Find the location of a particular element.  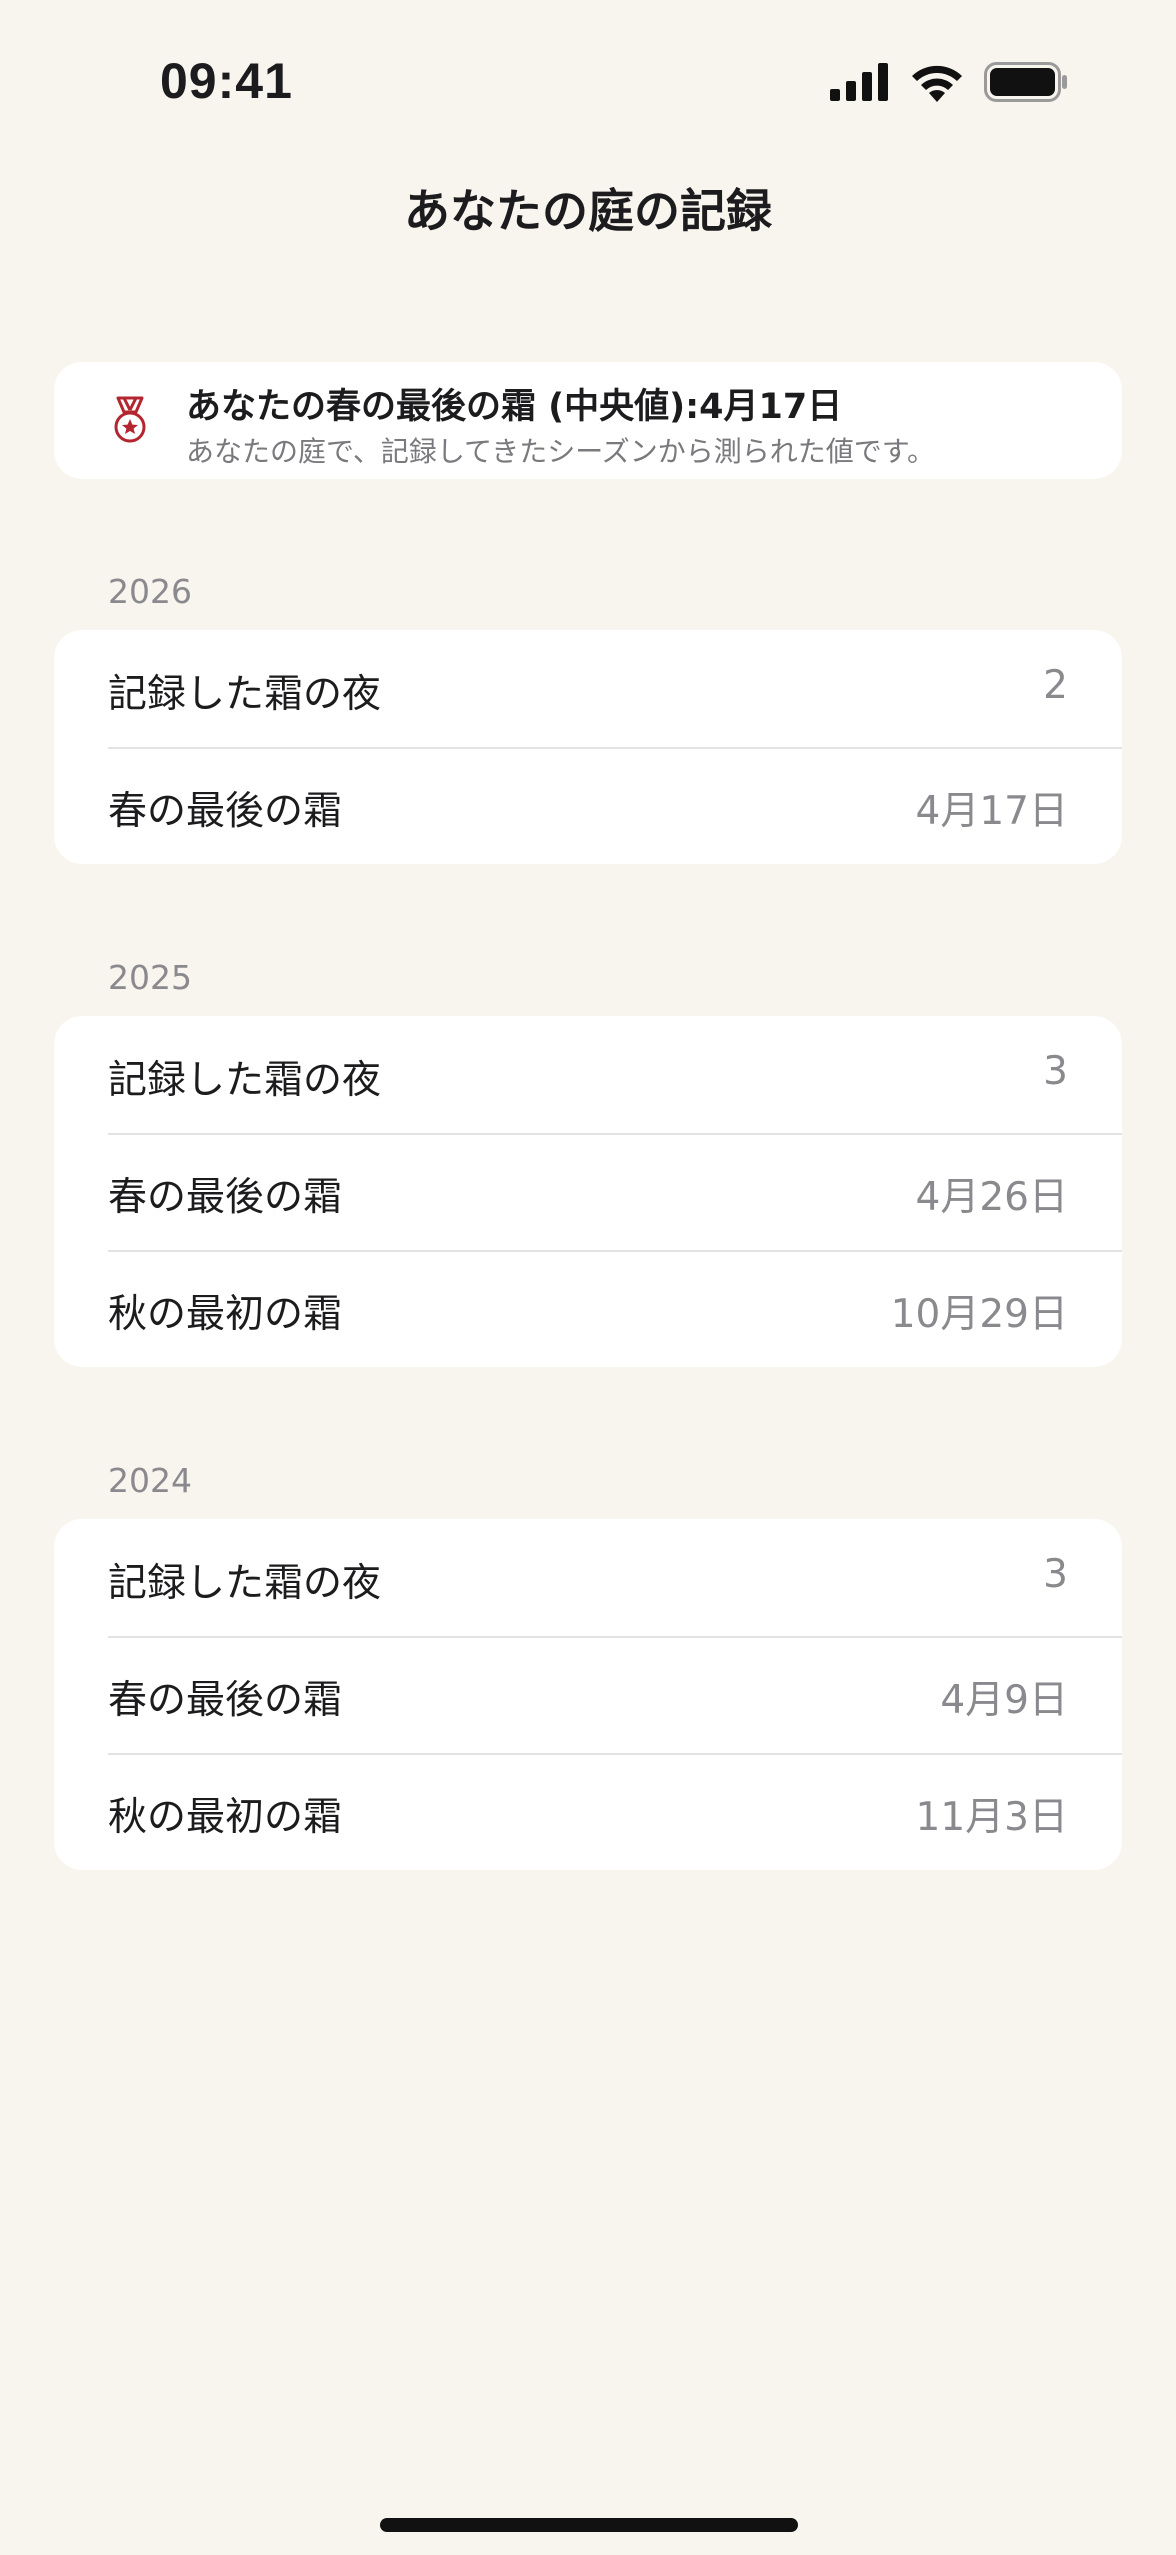

summary-subtitle: あなたの庭で、記録してきたシーズンから測られた値です。 is located at coordinates (561, 451).